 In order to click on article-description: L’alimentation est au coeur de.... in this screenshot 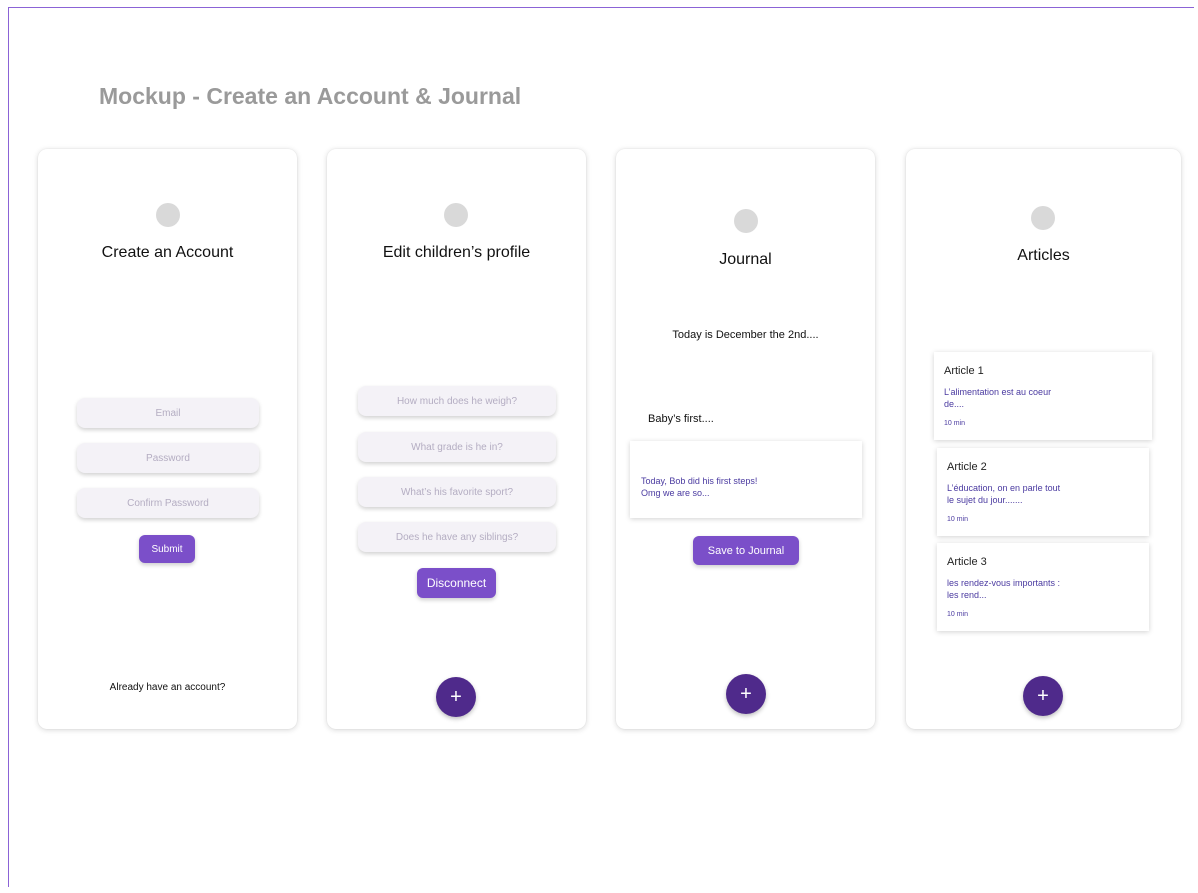, I will do `click(998, 398)`.